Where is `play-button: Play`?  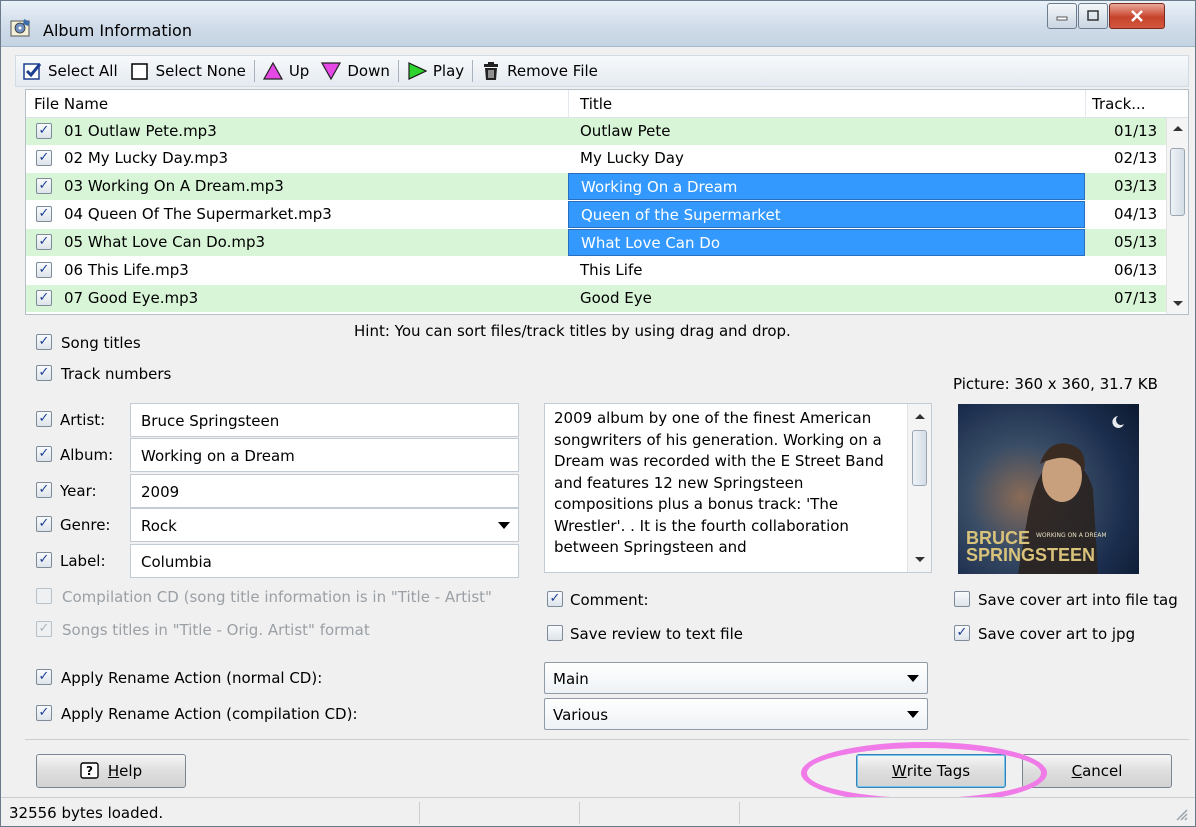 play-button: Play is located at coordinates (435, 71).